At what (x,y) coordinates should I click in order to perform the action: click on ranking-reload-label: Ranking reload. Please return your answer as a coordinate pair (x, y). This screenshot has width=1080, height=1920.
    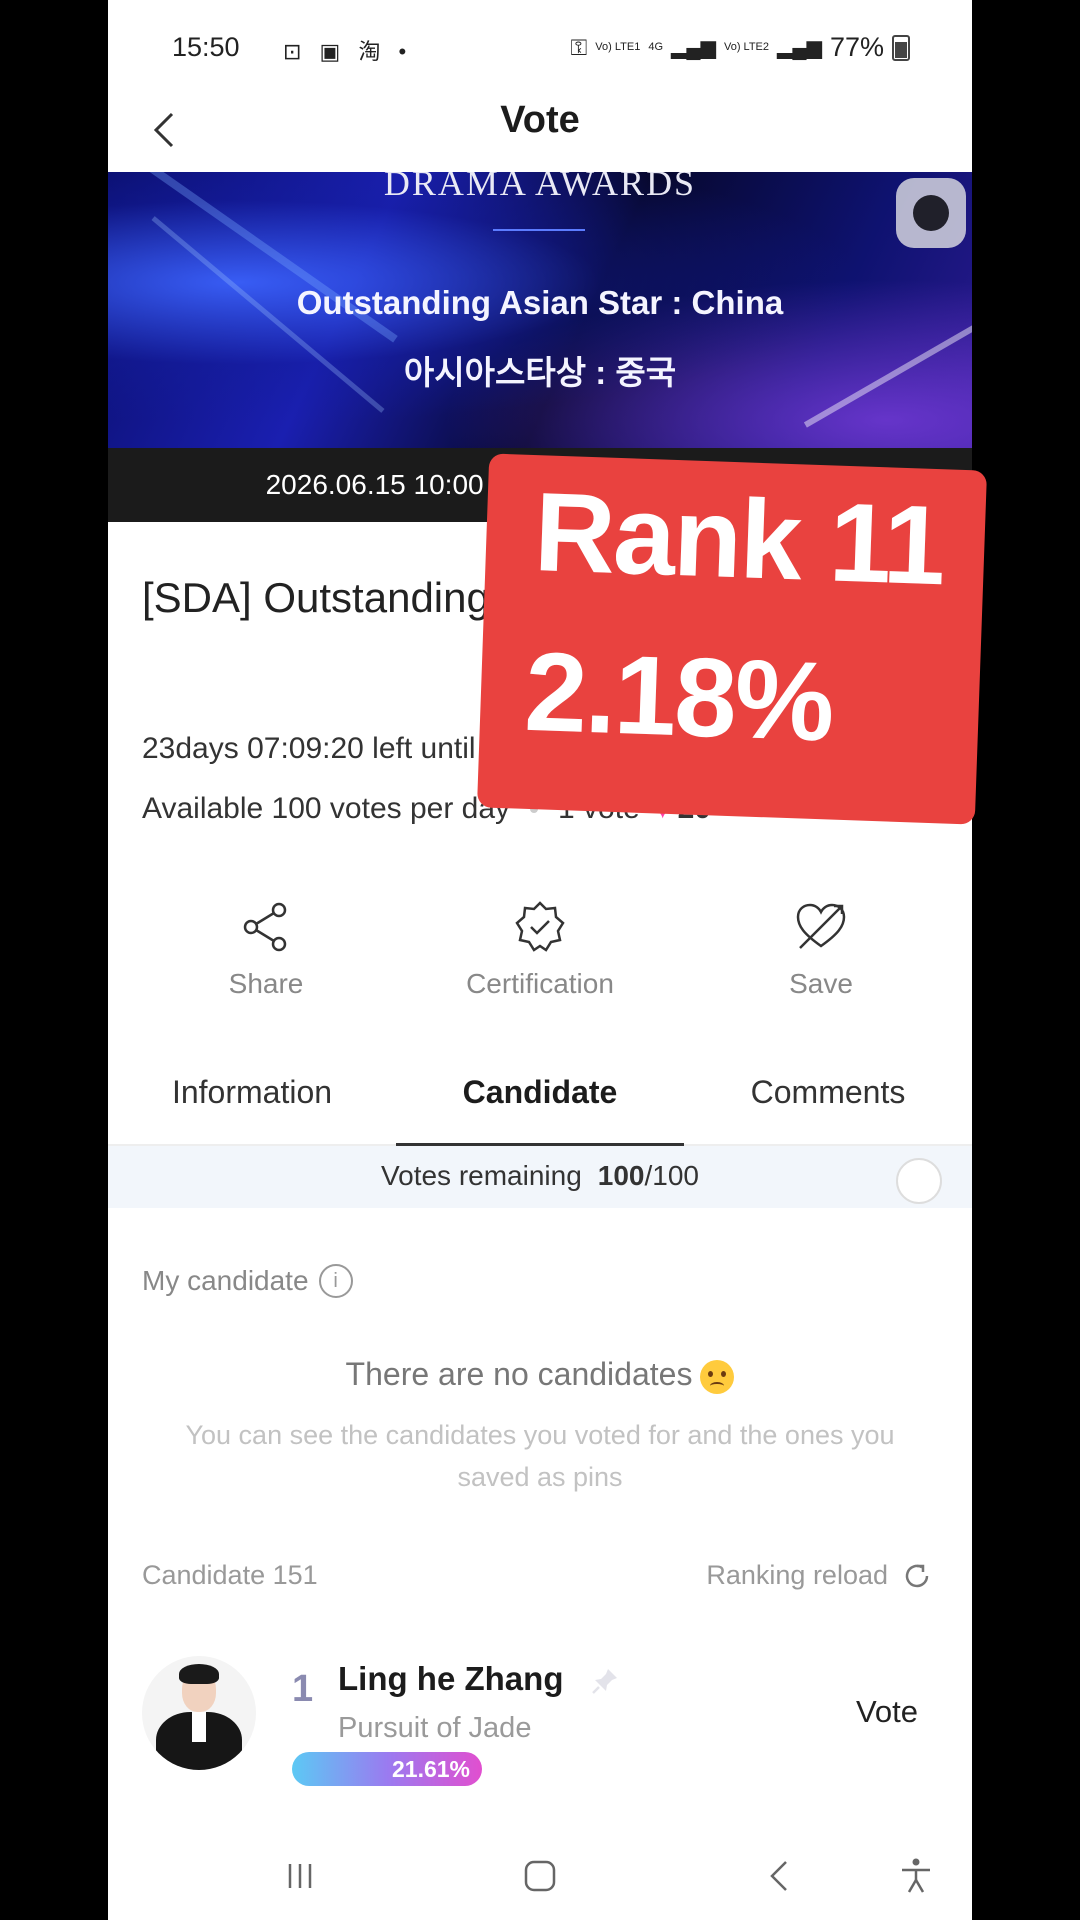
    Looking at the image, I should click on (797, 1575).